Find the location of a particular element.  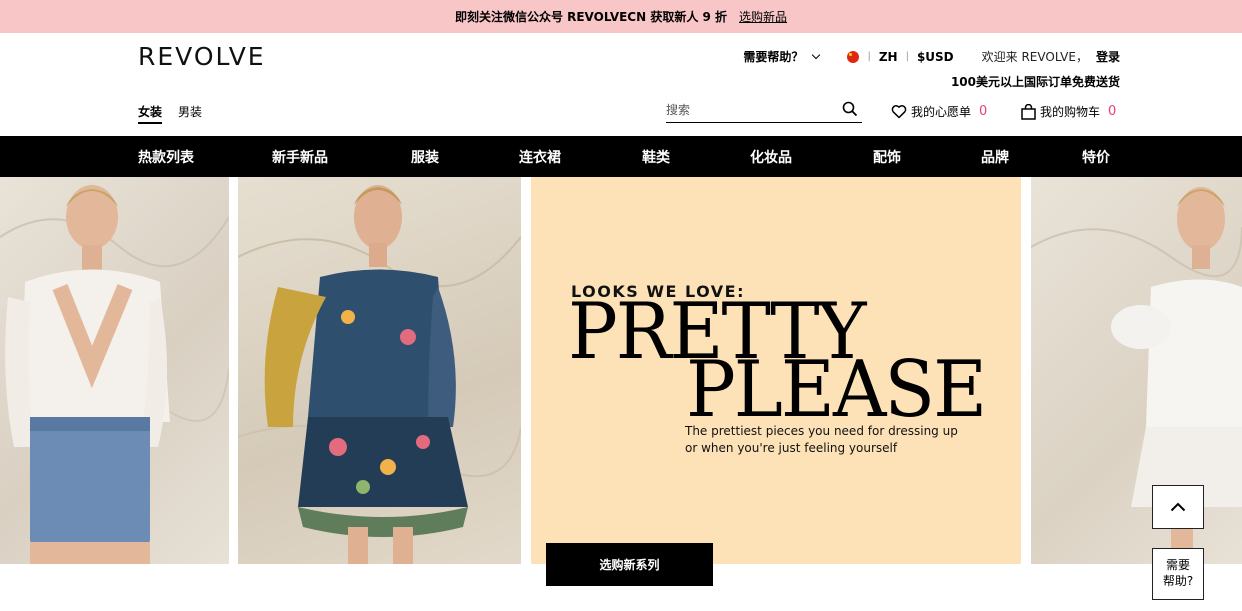

main-nav: 热款列表 新手新品 服装 连衣裙 鞋类 化妆品 配饰 品牌 特价 is located at coordinates (621, 156).